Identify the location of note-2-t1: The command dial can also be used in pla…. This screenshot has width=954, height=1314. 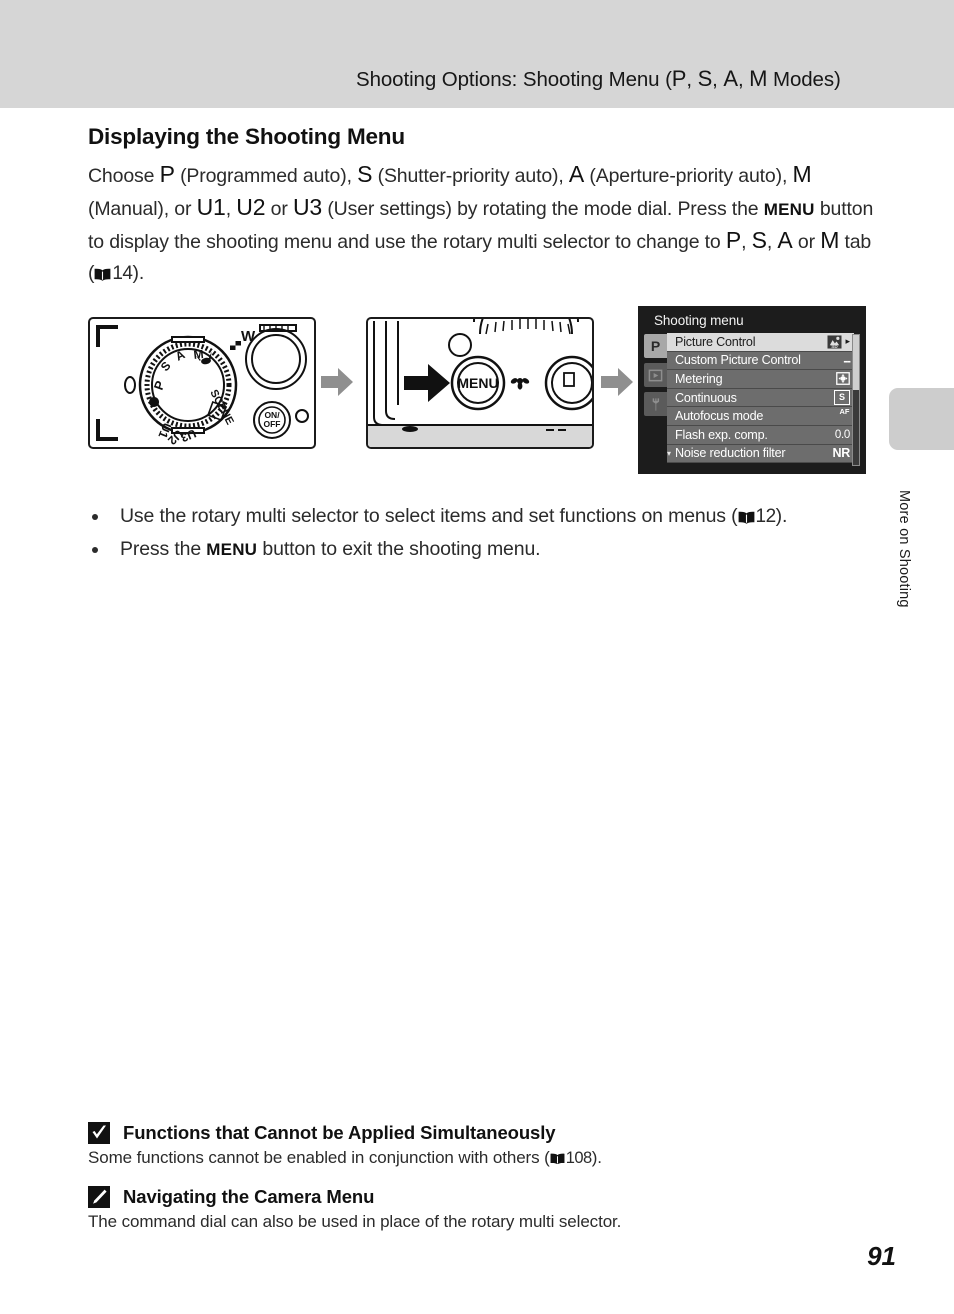
(355, 1221).